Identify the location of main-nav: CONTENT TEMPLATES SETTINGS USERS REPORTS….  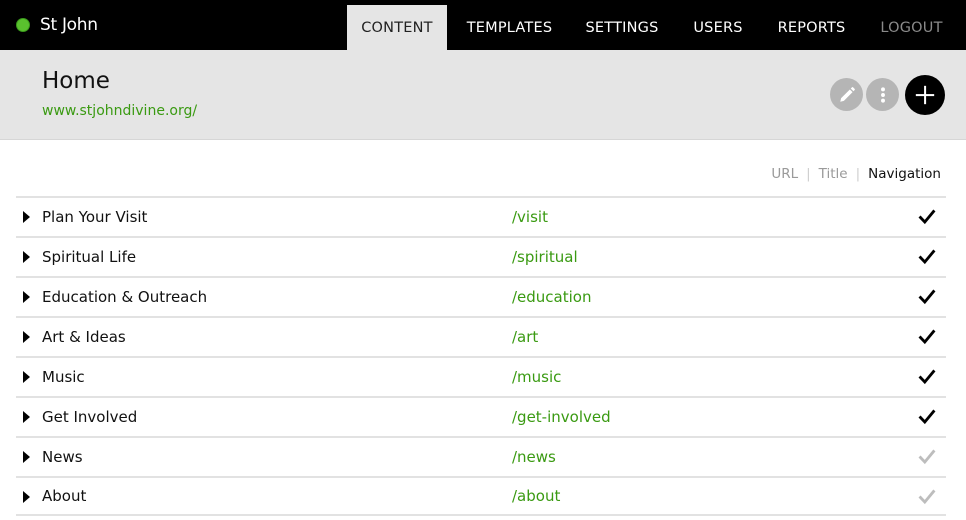
(655, 27).